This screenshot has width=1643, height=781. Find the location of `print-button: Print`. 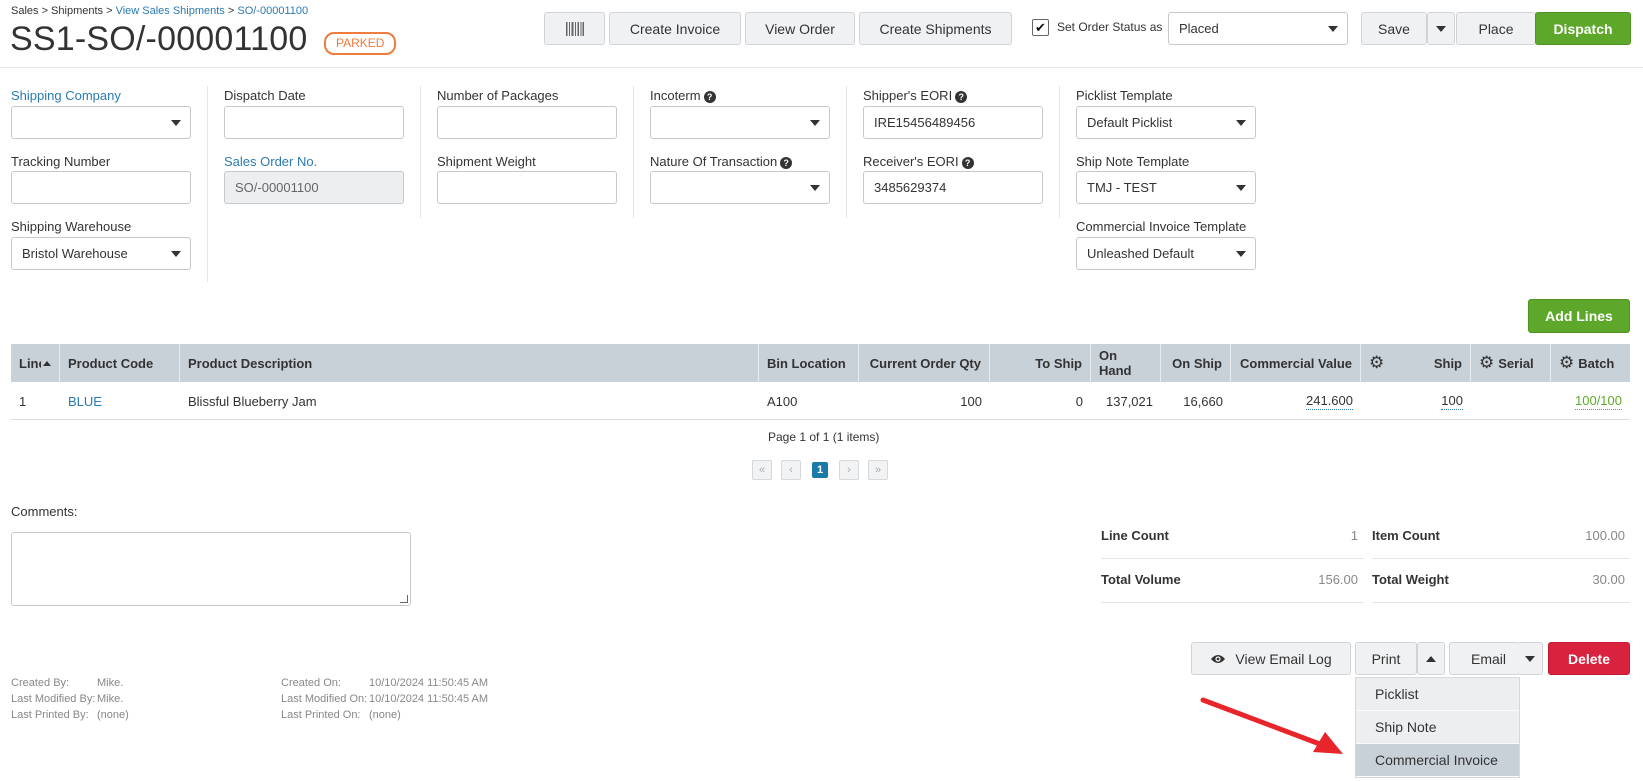

print-button: Print is located at coordinates (1386, 658).